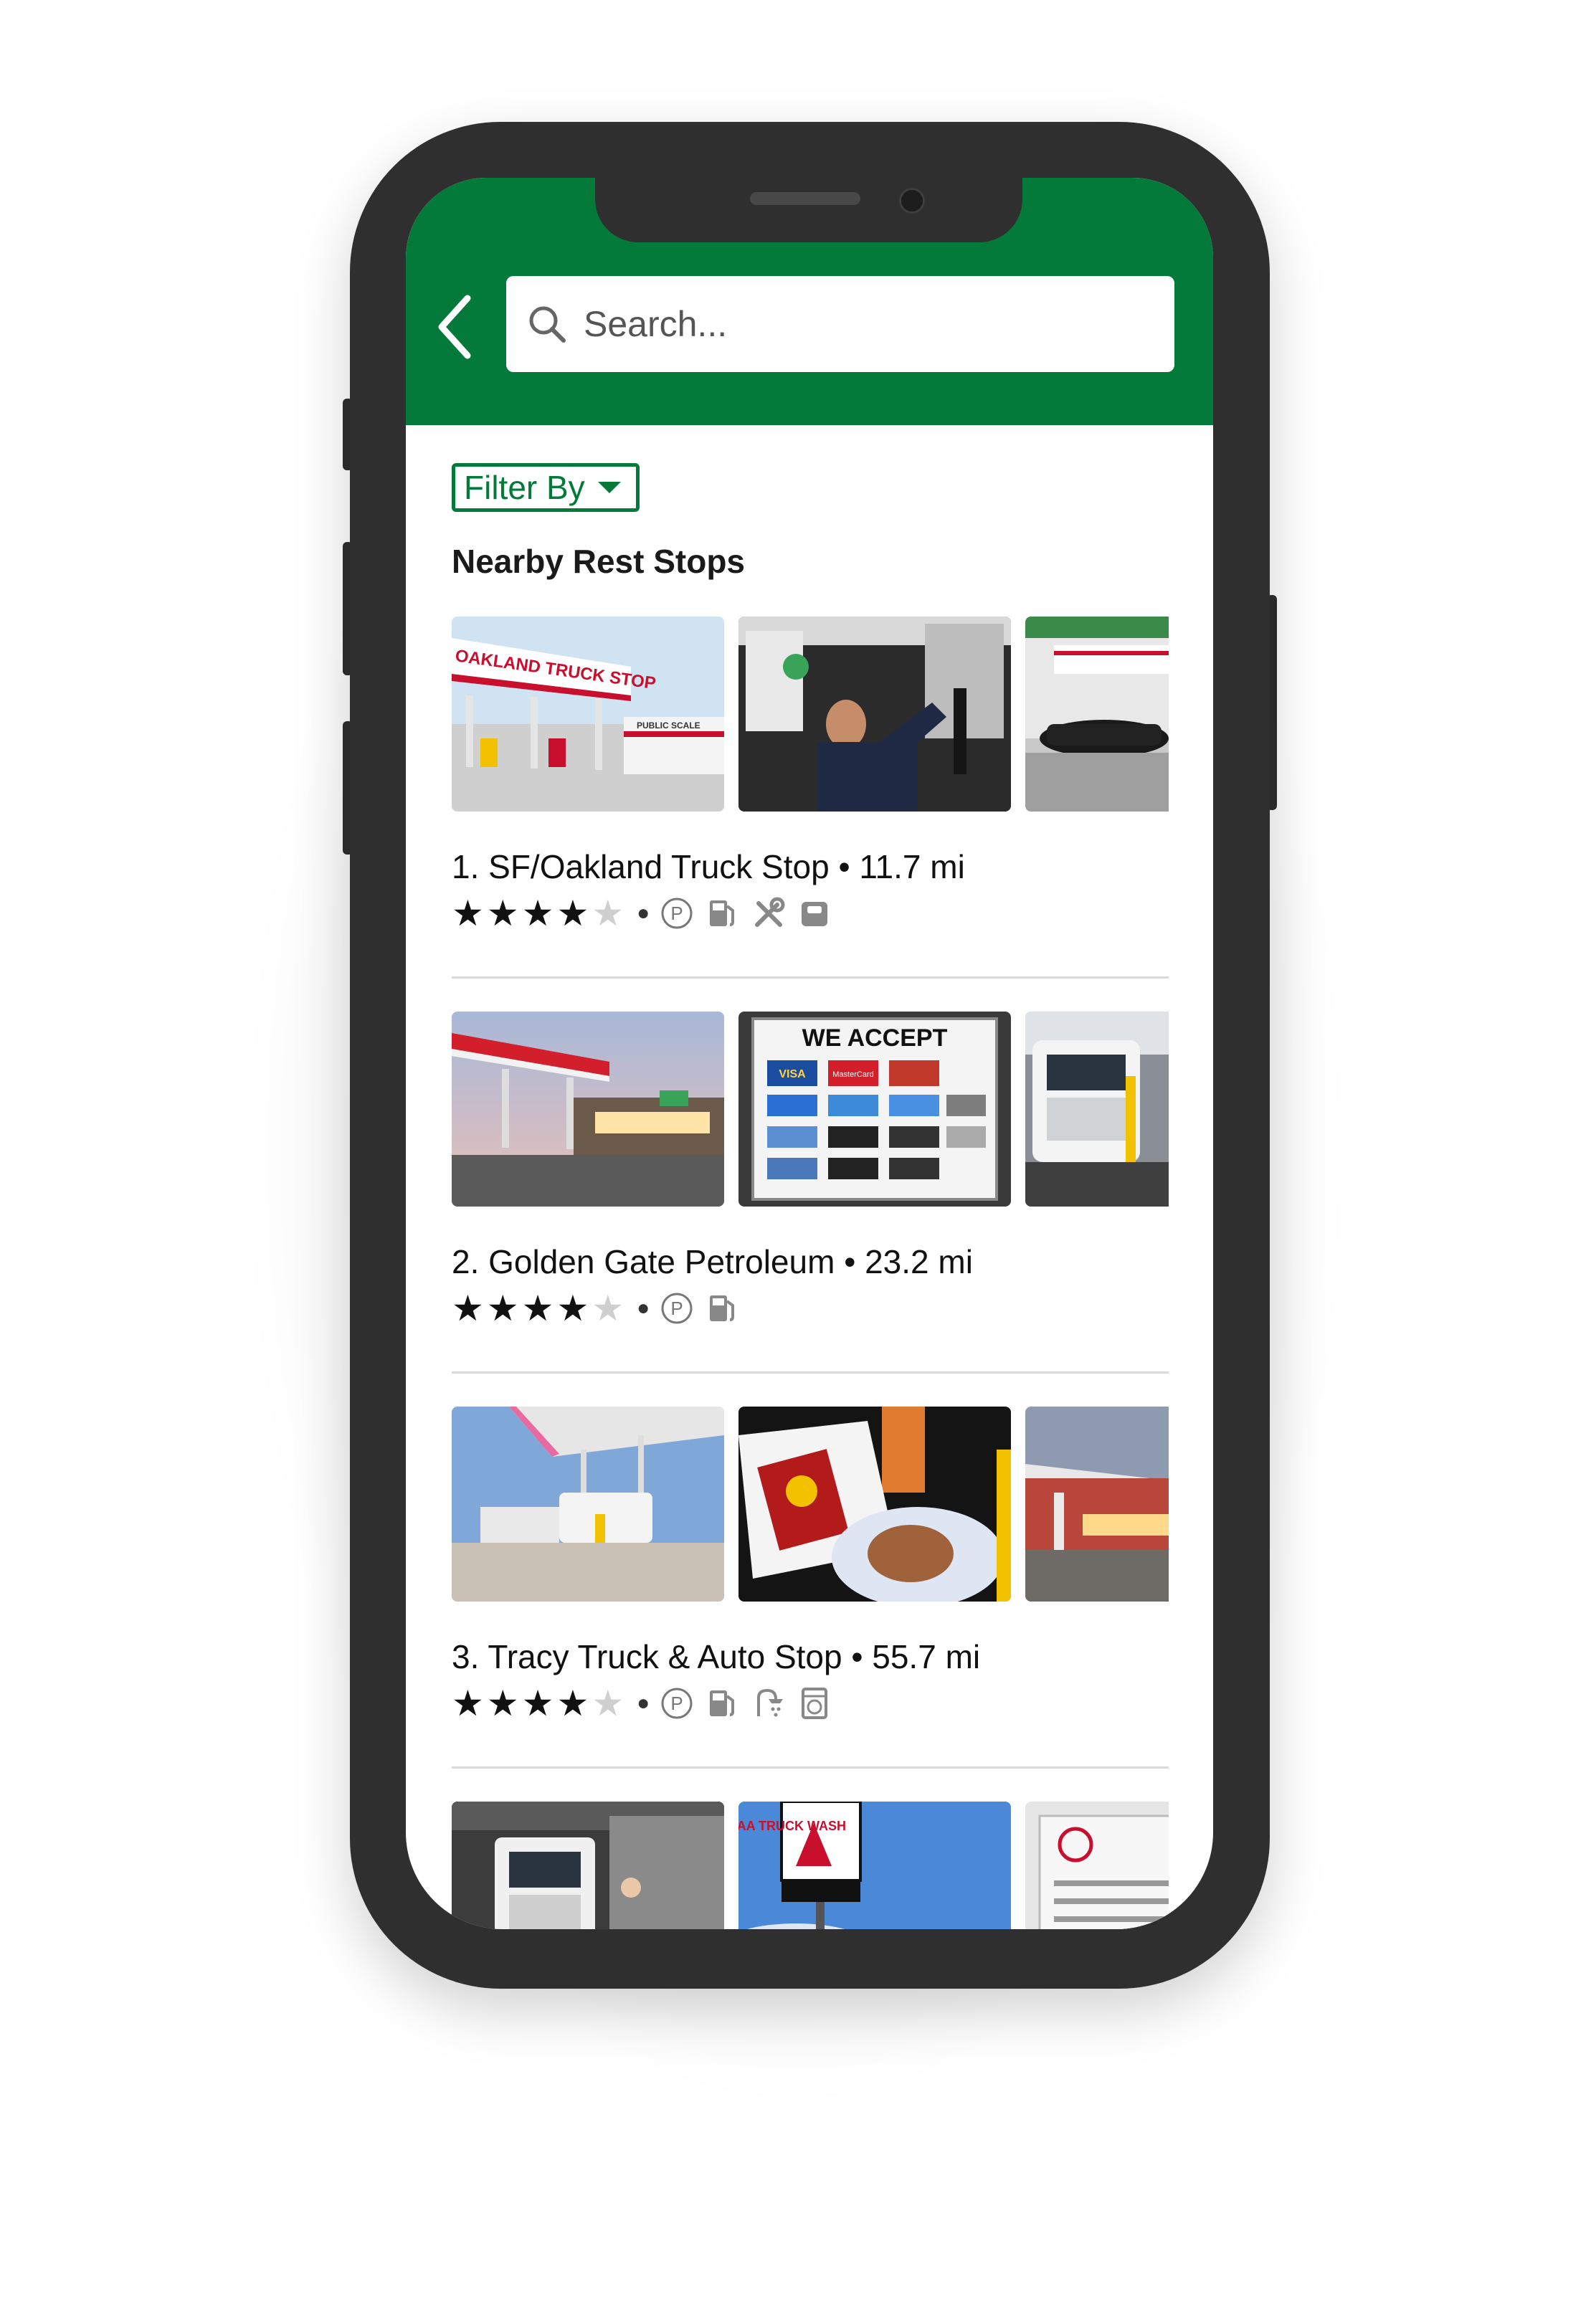 Image resolution: width=1596 pixels, height=2312 pixels. What do you see at coordinates (588, 714) in the screenshot?
I see `oakland-station-photo: OAKLAND TRUCK STOP PUBLIC SCALE` at bounding box center [588, 714].